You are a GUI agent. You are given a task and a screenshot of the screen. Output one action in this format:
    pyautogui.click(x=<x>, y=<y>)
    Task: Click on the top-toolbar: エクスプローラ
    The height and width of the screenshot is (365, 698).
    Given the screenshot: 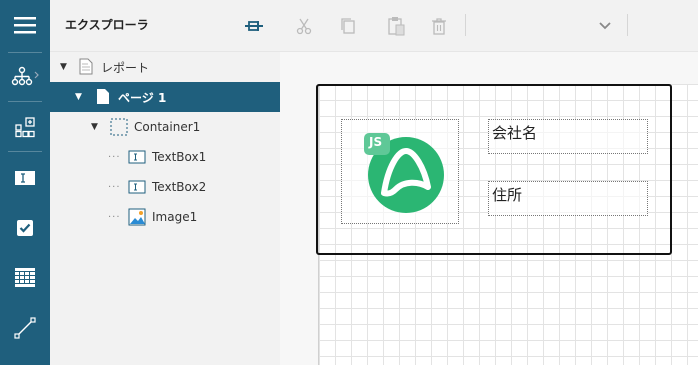 What is the action you would take?
    pyautogui.click(x=374, y=26)
    